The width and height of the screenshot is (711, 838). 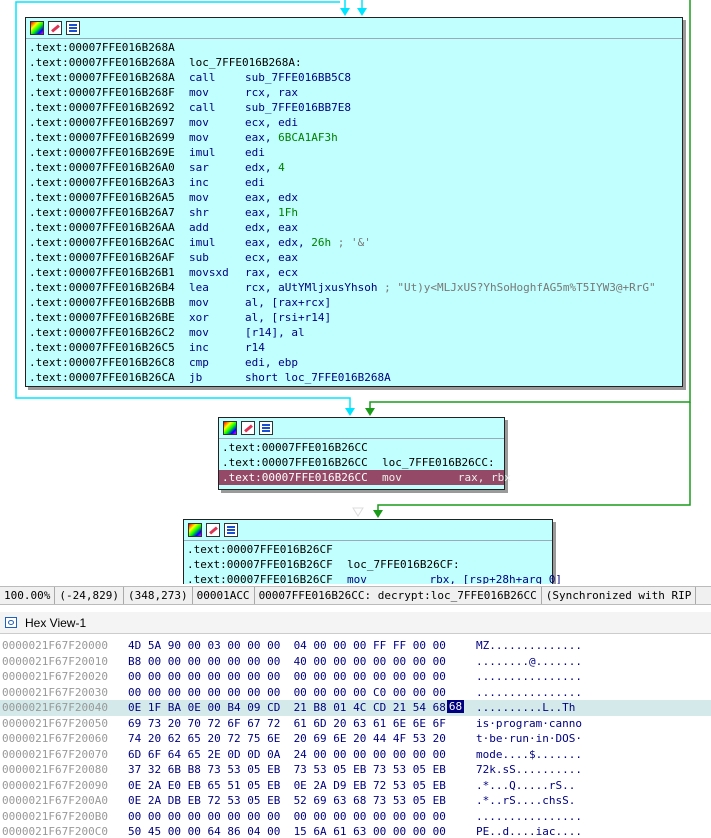 What do you see at coordinates (278, 242) in the screenshot?
I see `operand: eax, edx,` at bounding box center [278, 242].